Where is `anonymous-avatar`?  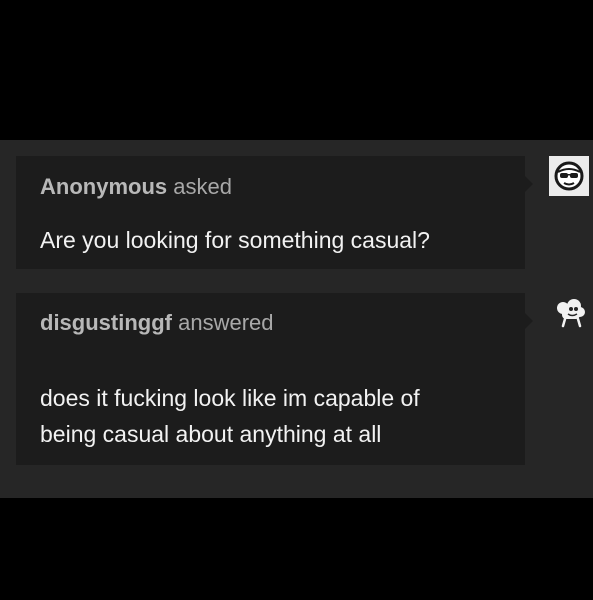 anonymous-avatar is located at coordinates (569, 176).